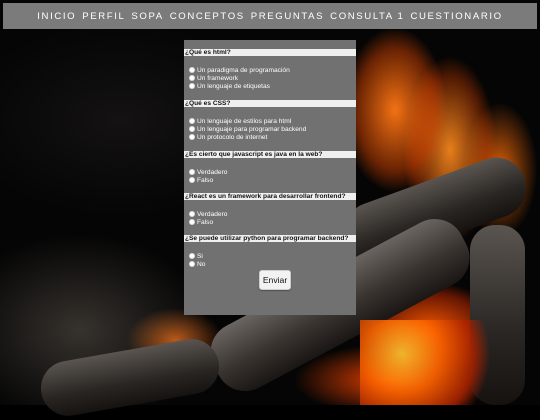 The height and width of the screenshot is (420, 540). Describe the element at coordinates (270, 52) in the screenshot. I see `question-title: ¿Qué es html?` at that location.